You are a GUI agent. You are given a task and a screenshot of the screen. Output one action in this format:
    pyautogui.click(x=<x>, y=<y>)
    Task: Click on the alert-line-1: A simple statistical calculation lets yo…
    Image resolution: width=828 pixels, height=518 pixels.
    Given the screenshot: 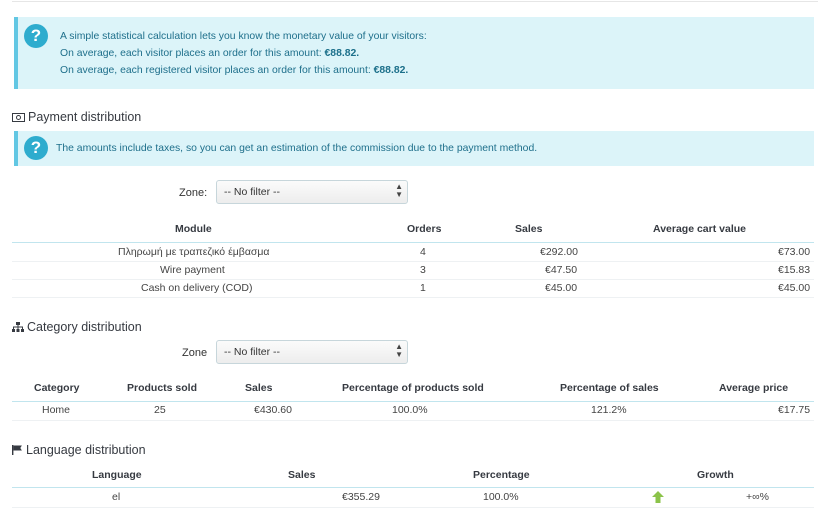 What is the action you would take?
    pyautogui.click(x=243, y=36)
    